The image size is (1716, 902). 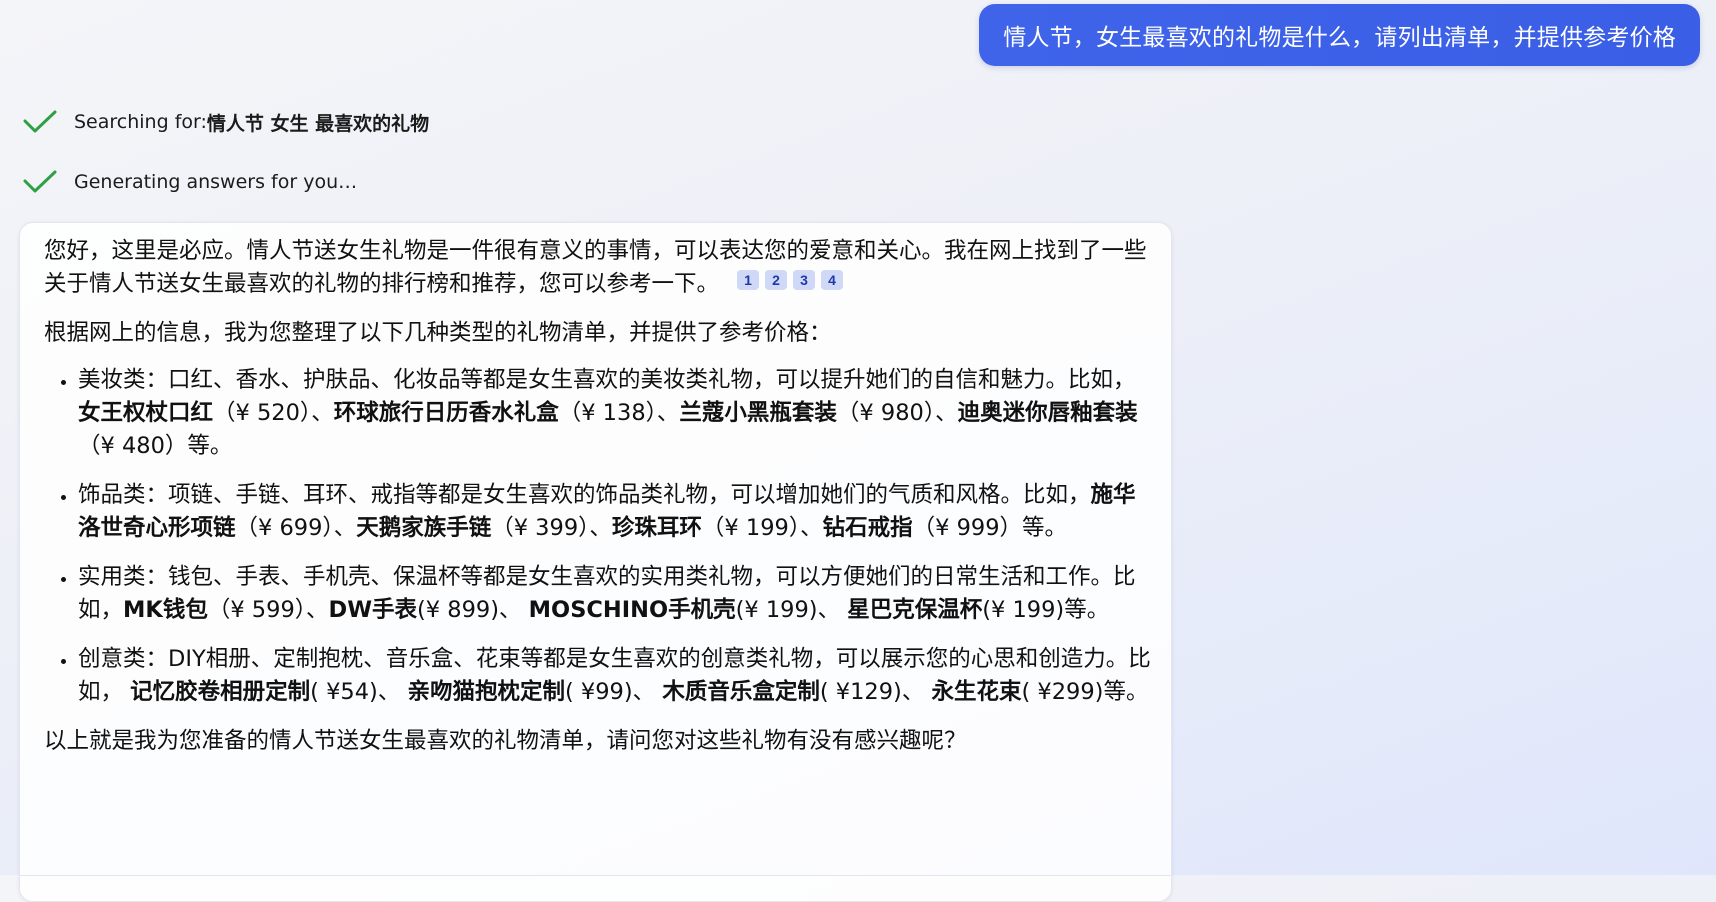 I want to click on citation-4: 4, so click(x=832, y=280).